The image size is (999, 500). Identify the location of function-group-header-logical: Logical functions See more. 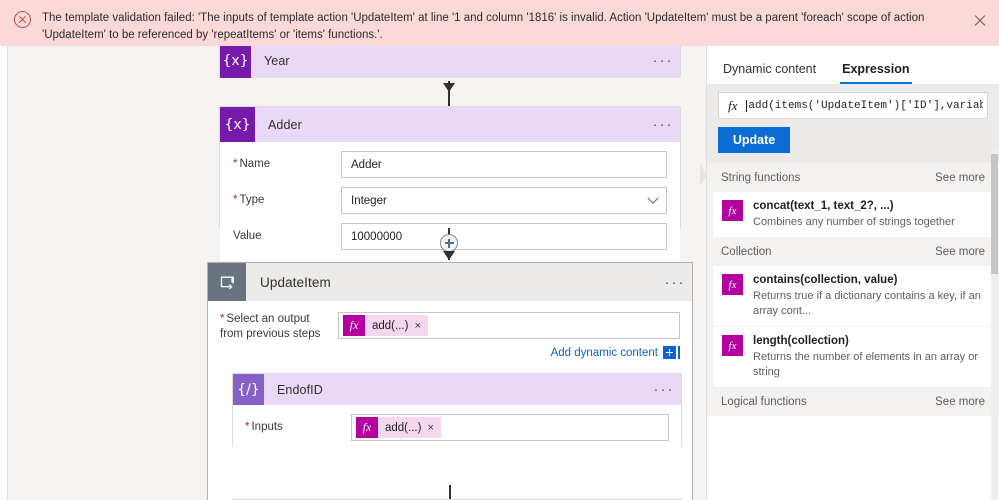
(853, 401).